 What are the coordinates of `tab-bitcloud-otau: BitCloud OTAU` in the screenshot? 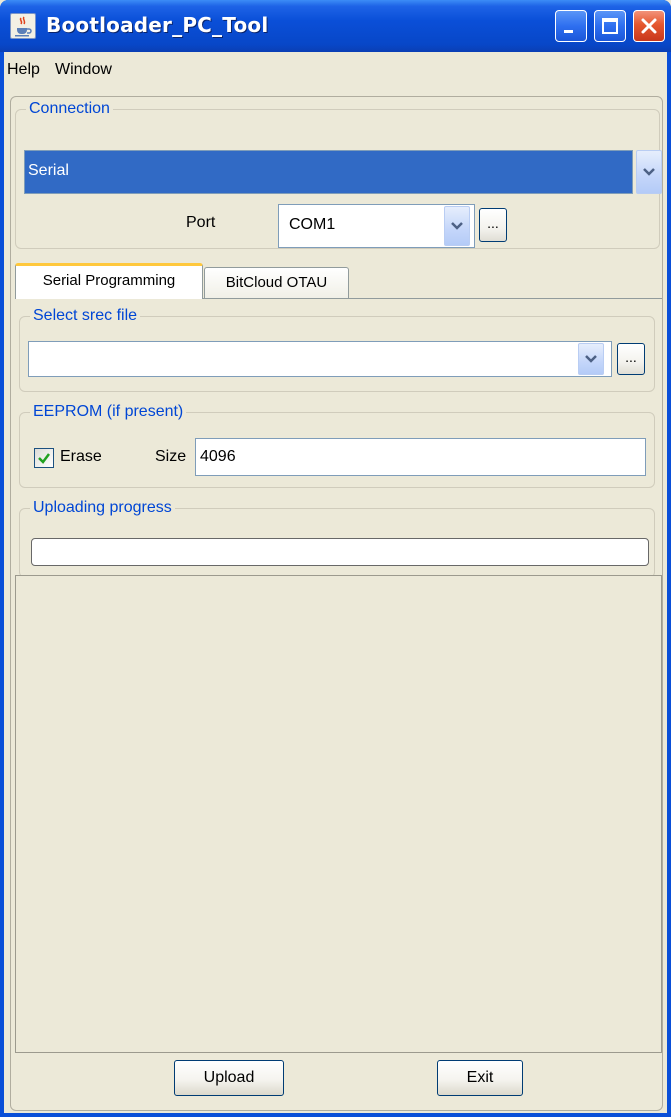 It's located at (276, 283).